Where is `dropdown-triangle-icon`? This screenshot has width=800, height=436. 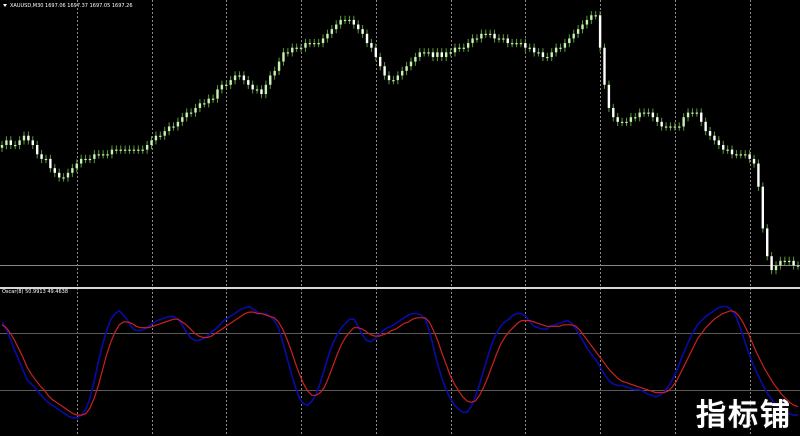
dropdown-triangle-icon is located at coordinates (5, 5).